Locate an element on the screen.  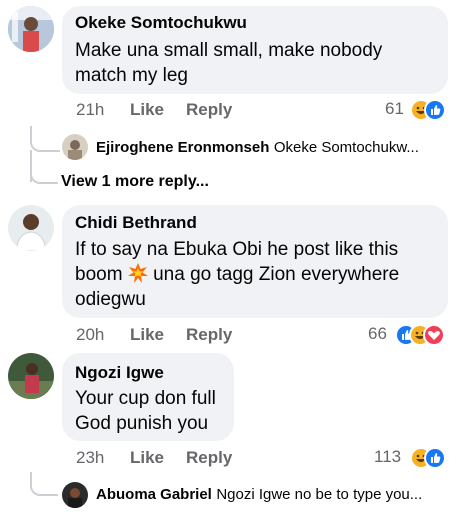
avatar-ejiroghene is located at coordinates (75, 147).